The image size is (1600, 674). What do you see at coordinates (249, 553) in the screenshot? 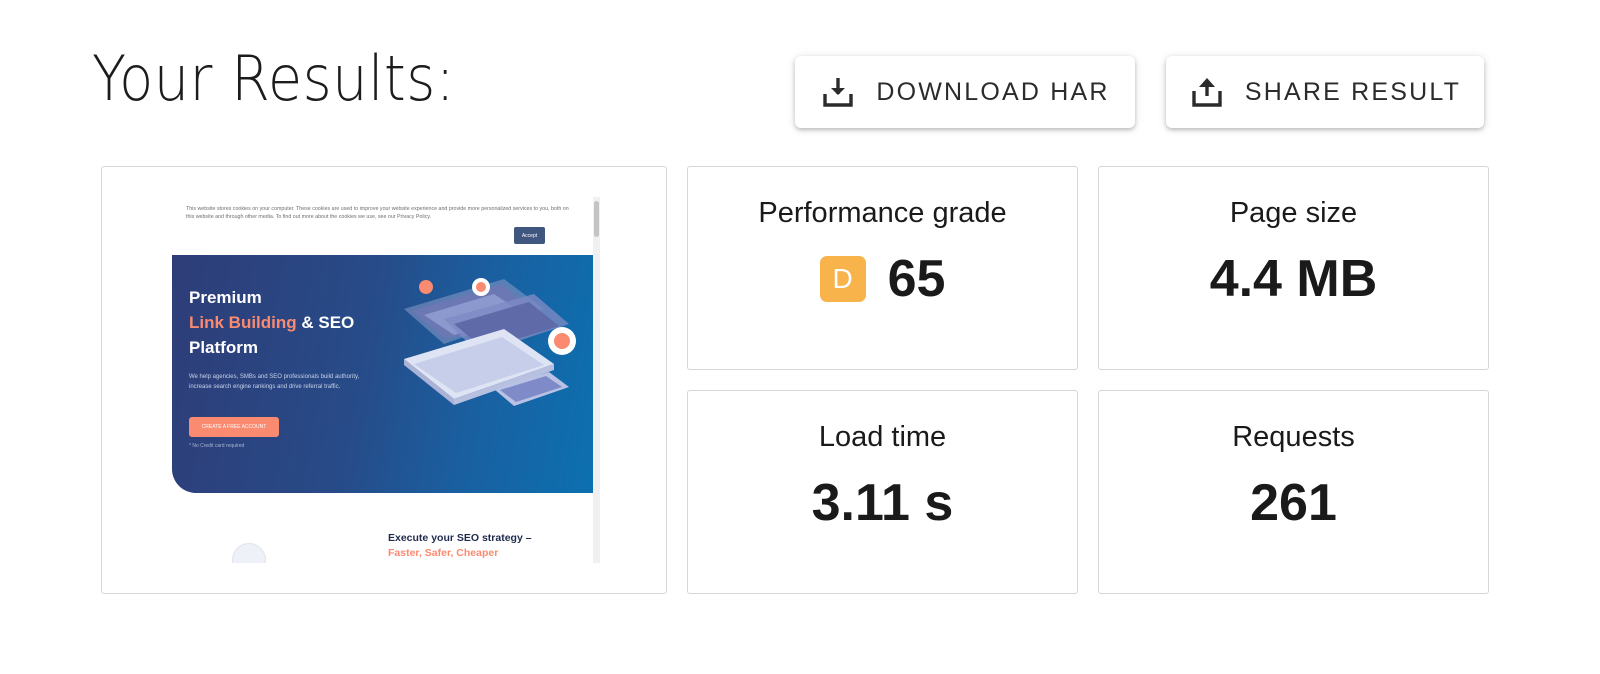
I see `feature-icon` at bounding box center [249, 553].